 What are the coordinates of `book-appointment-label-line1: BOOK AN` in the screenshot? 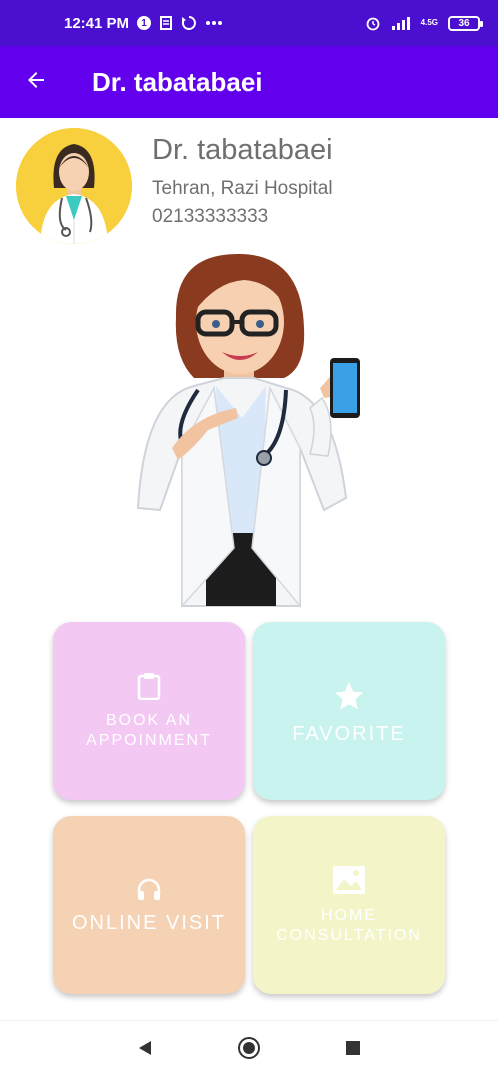 It's located at (149, 720).